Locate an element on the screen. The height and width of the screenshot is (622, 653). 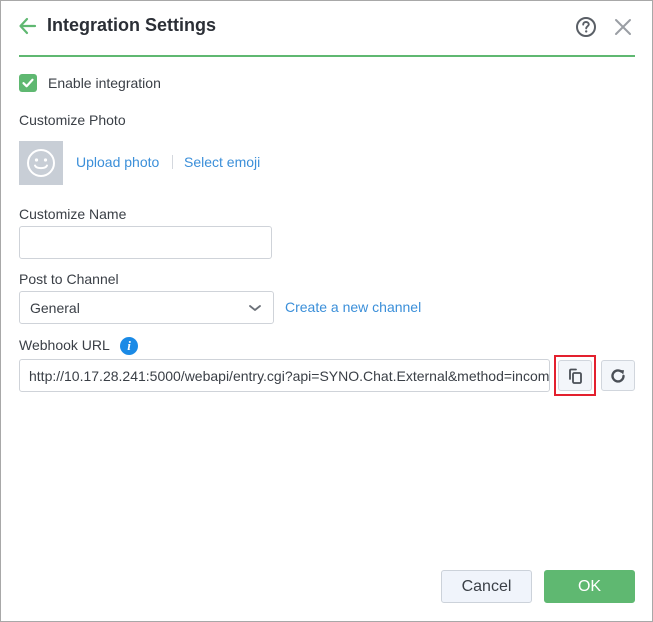
close-icon is located at coordinates (623, 27).